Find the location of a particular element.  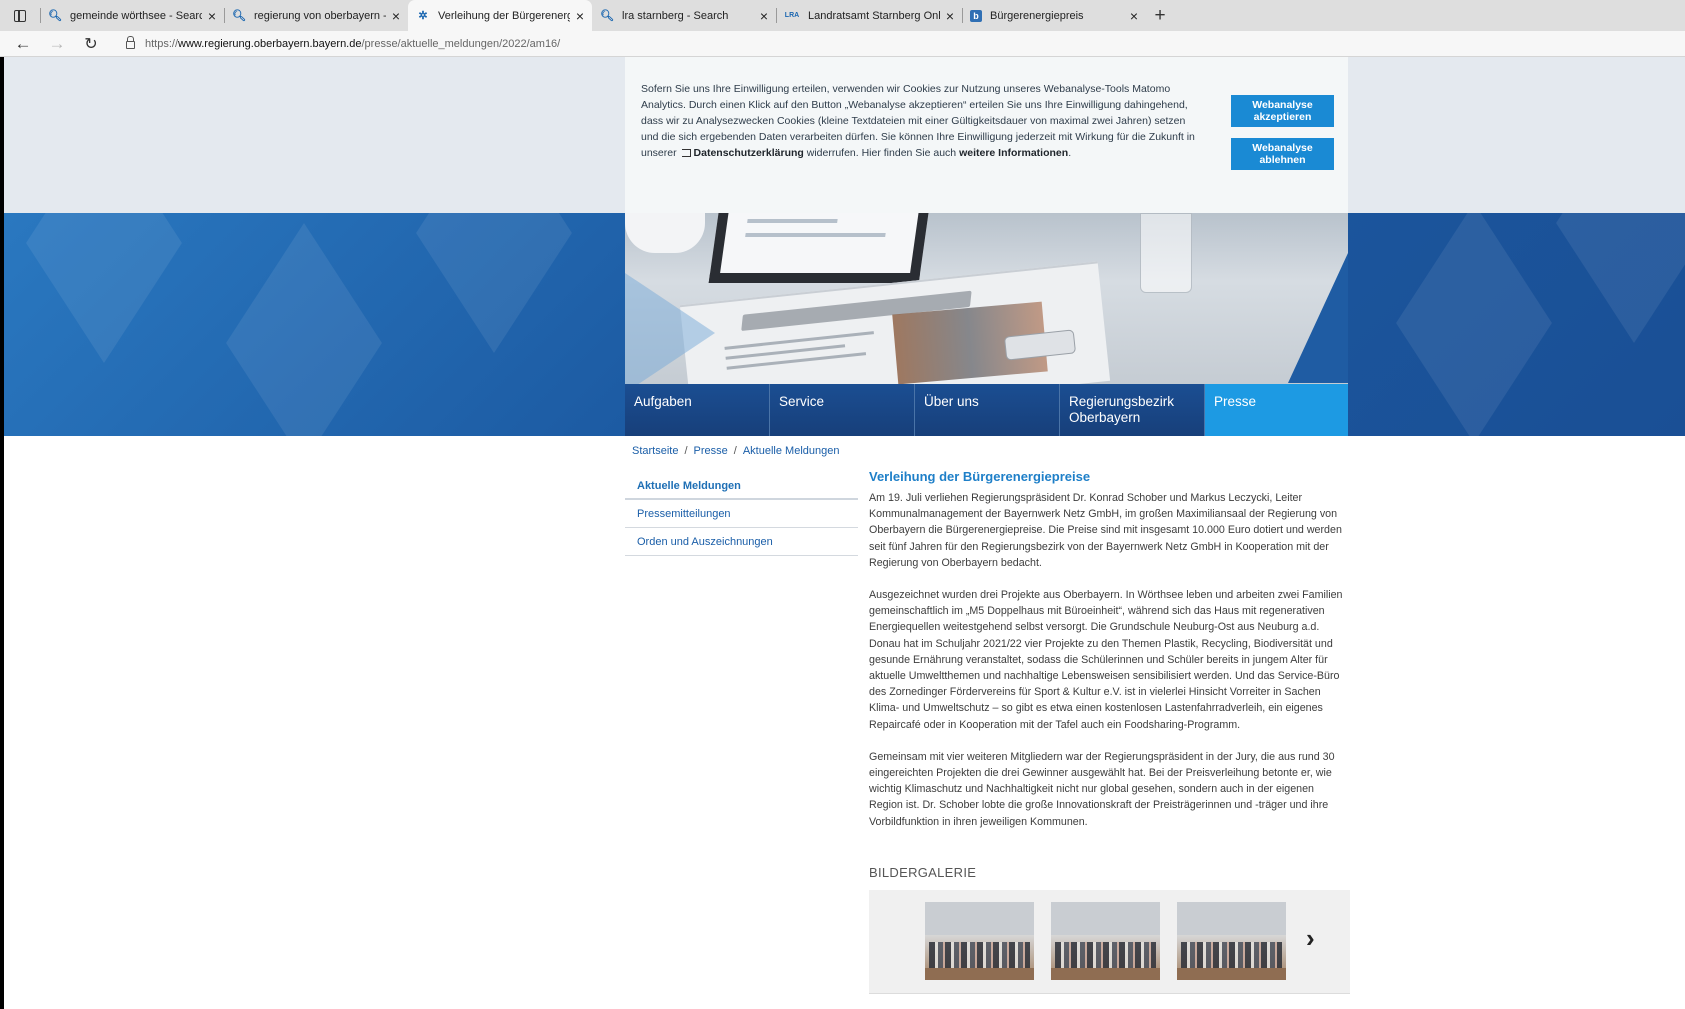

tab-actions-button is located at coordinates (20, 15).